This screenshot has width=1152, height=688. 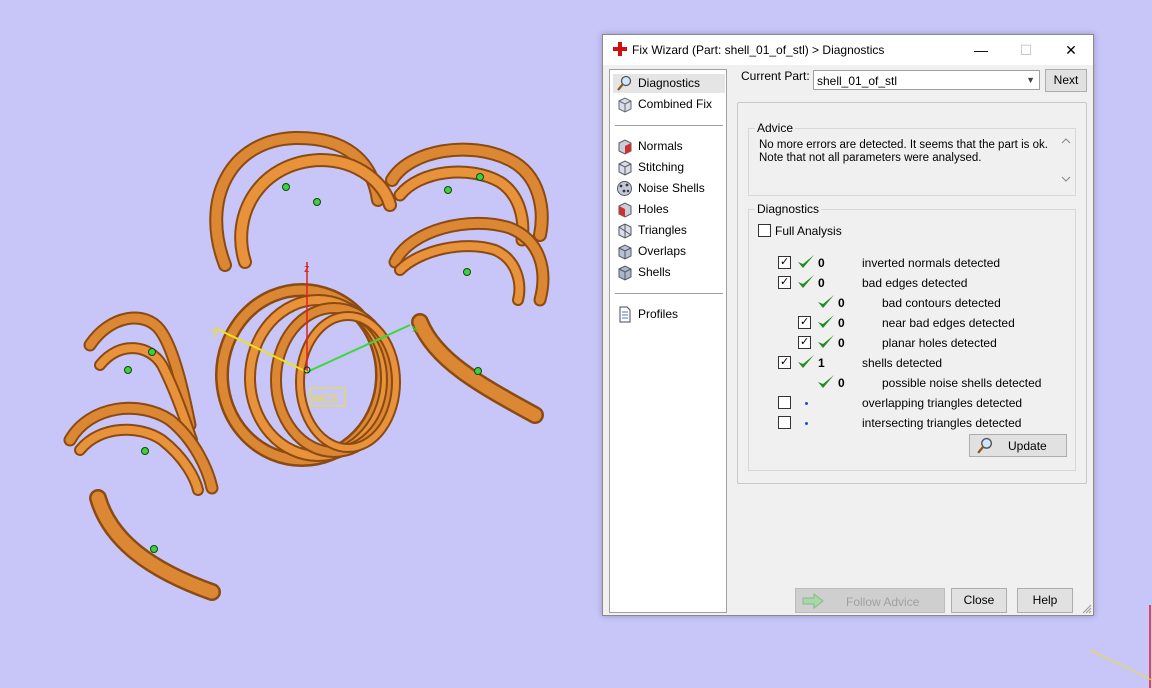 I want to click on overlap-icon, so click(x=625, y=252).